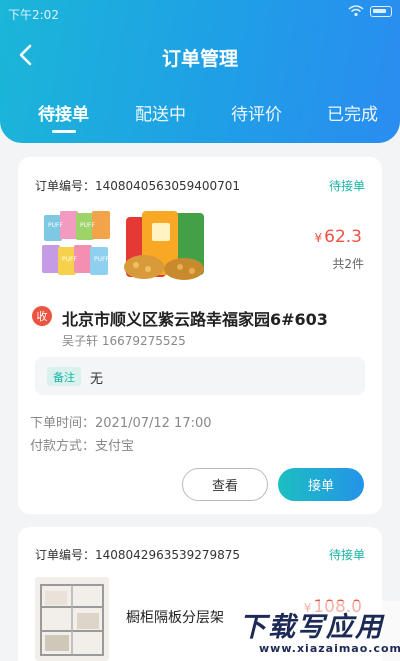 The height and width of the screenshot is (661, 400). I want to click on product-image-rack, so click(72, 619).